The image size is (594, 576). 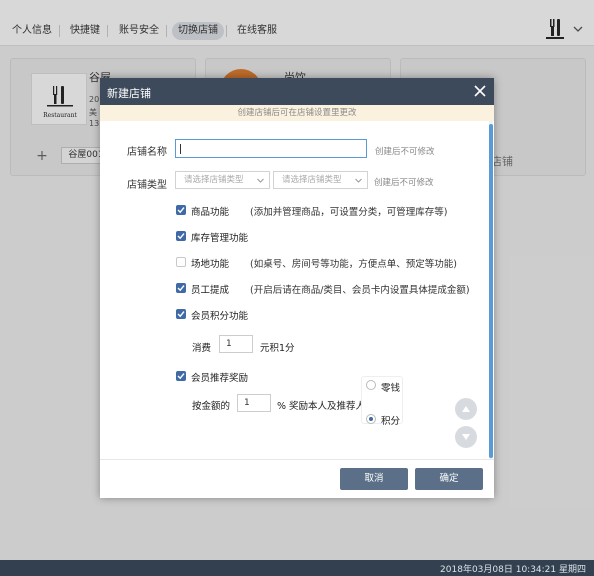 What do you see at coordinates (180, 149) in the screenshot?
I see `text-caret` at bounding box center [180, 149].